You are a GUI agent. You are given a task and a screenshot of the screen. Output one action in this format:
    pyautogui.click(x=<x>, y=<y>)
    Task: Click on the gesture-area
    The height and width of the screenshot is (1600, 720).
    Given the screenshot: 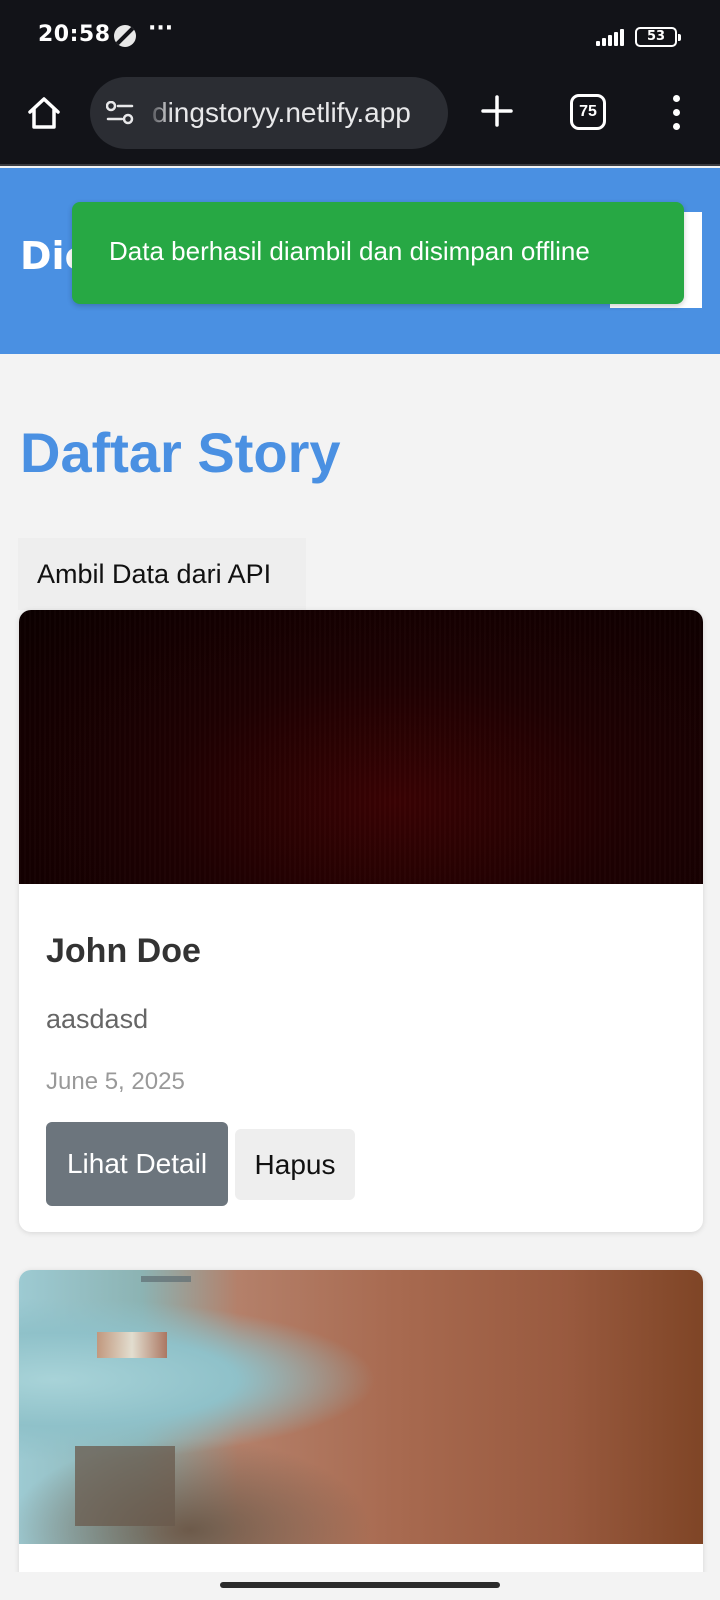 What is the action you would take?
    pyautogui.click(x=360, y=1586)
    